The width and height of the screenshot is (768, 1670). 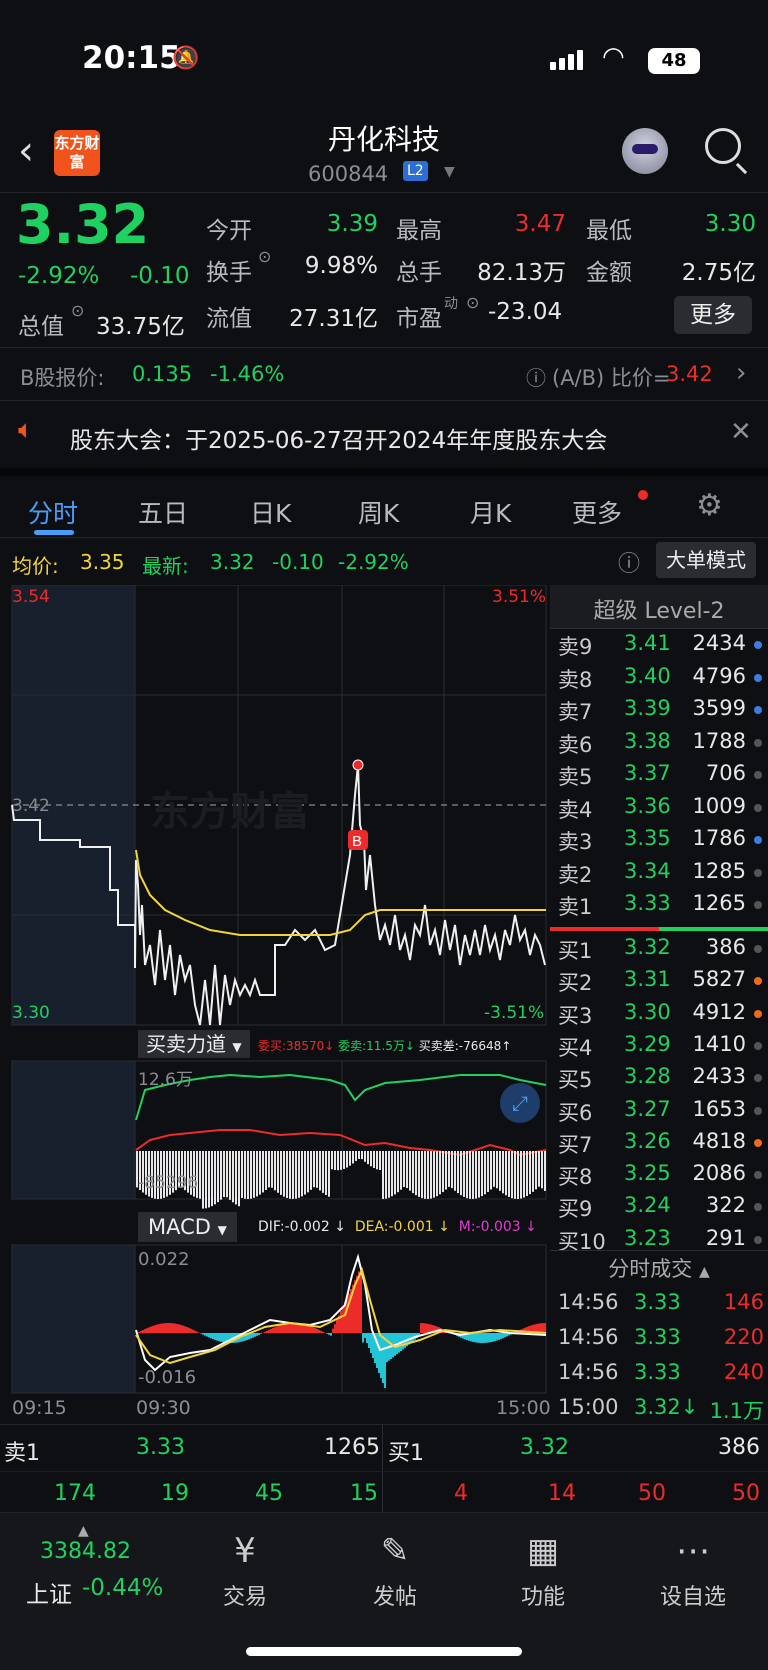 What do you see at coordinates (384, 434) in the screenshot?
I see `notice-bar: 🔈︎ 股东大会：于2025-06-27召开2024年年度股东大会 ✕` at bounding box center [384, 434].